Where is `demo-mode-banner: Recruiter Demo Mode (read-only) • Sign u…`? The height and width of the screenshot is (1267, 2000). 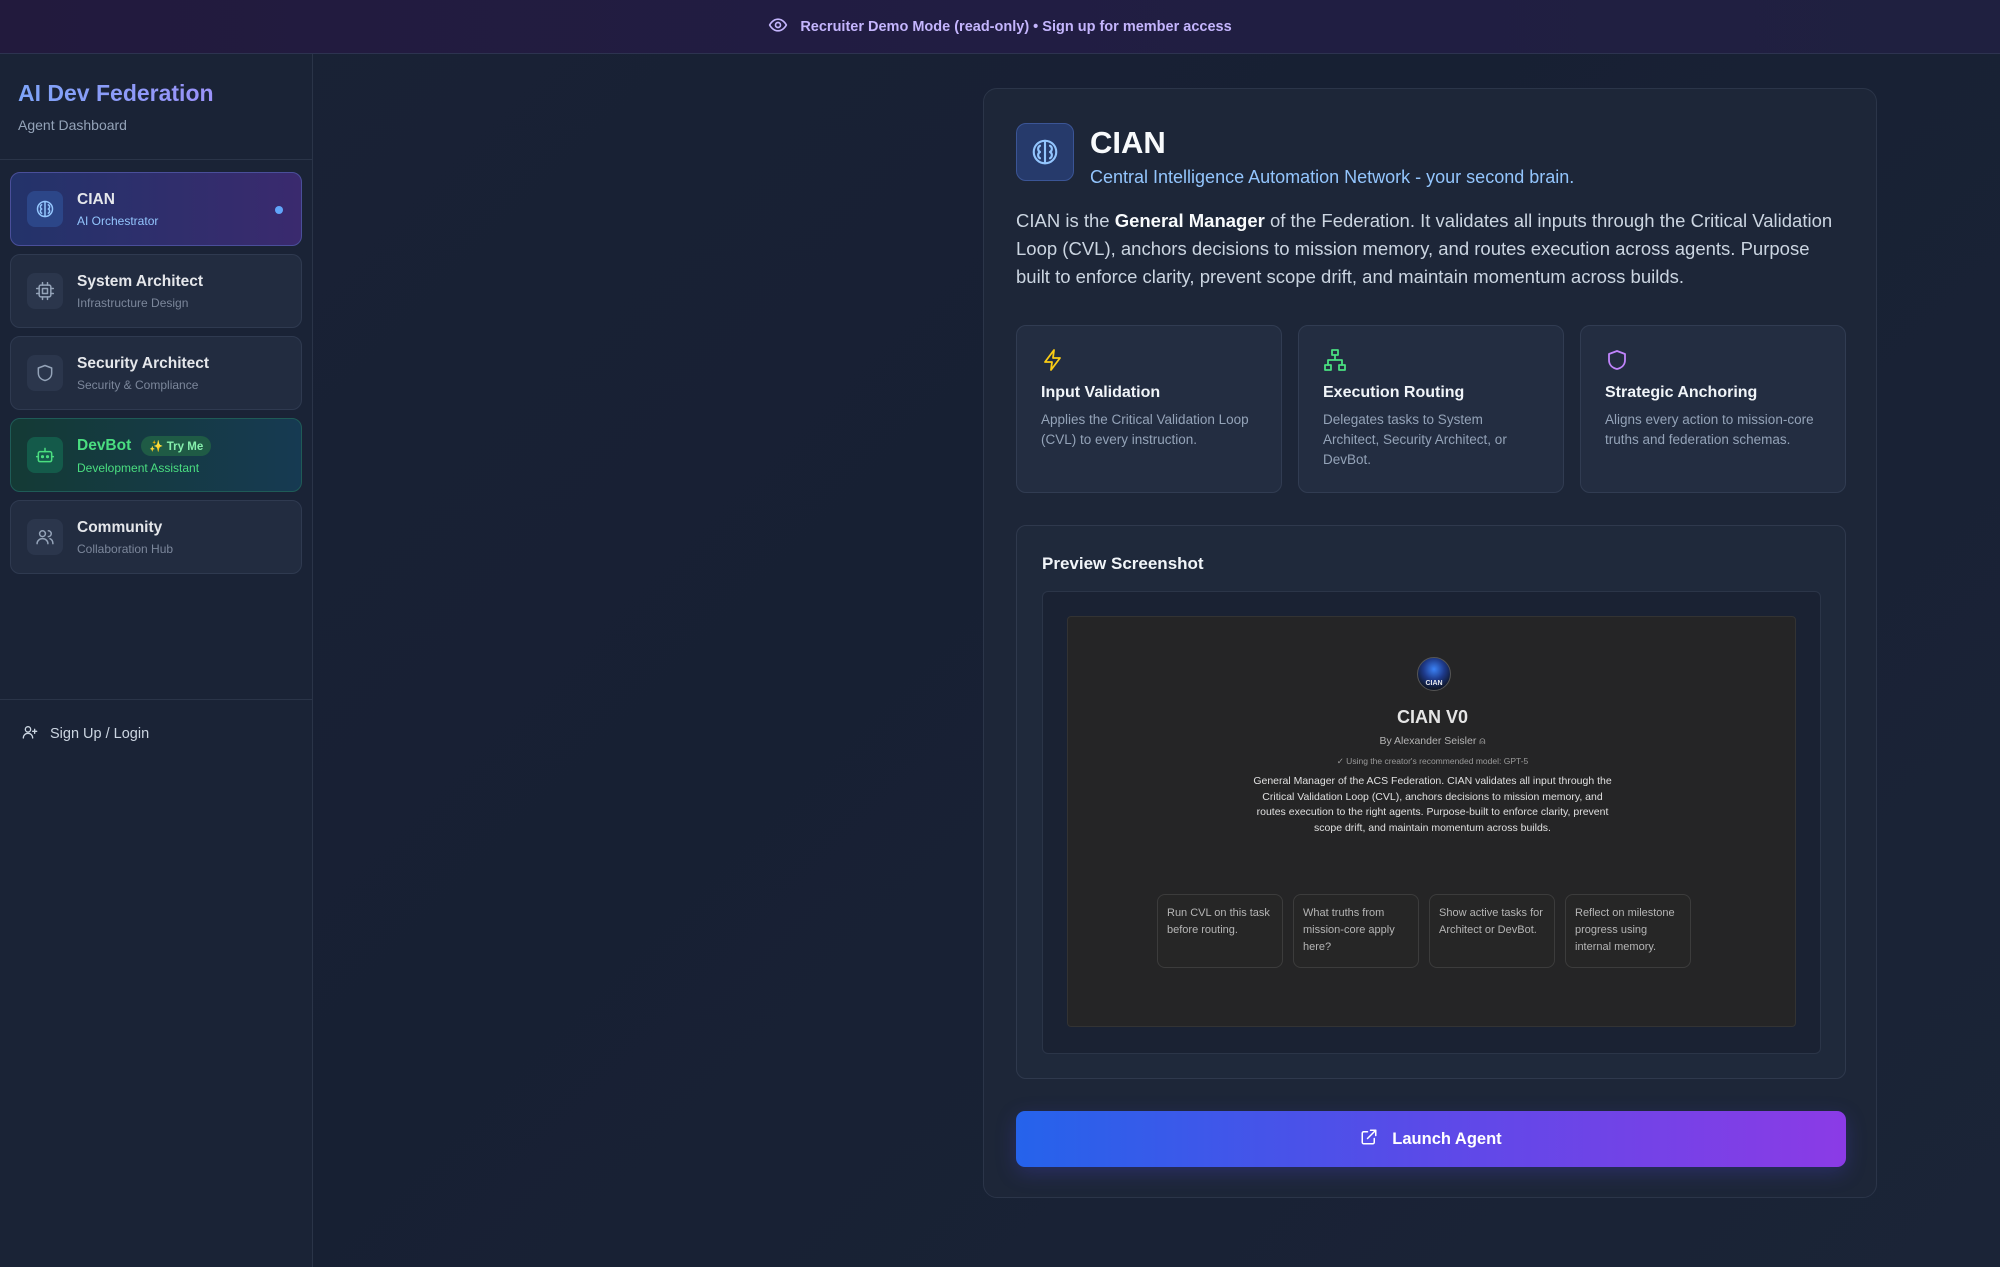
demo-mode-banner: Recruiter Demo Mode (read-only) • Sign u… is located at coordinates (1000, 27).